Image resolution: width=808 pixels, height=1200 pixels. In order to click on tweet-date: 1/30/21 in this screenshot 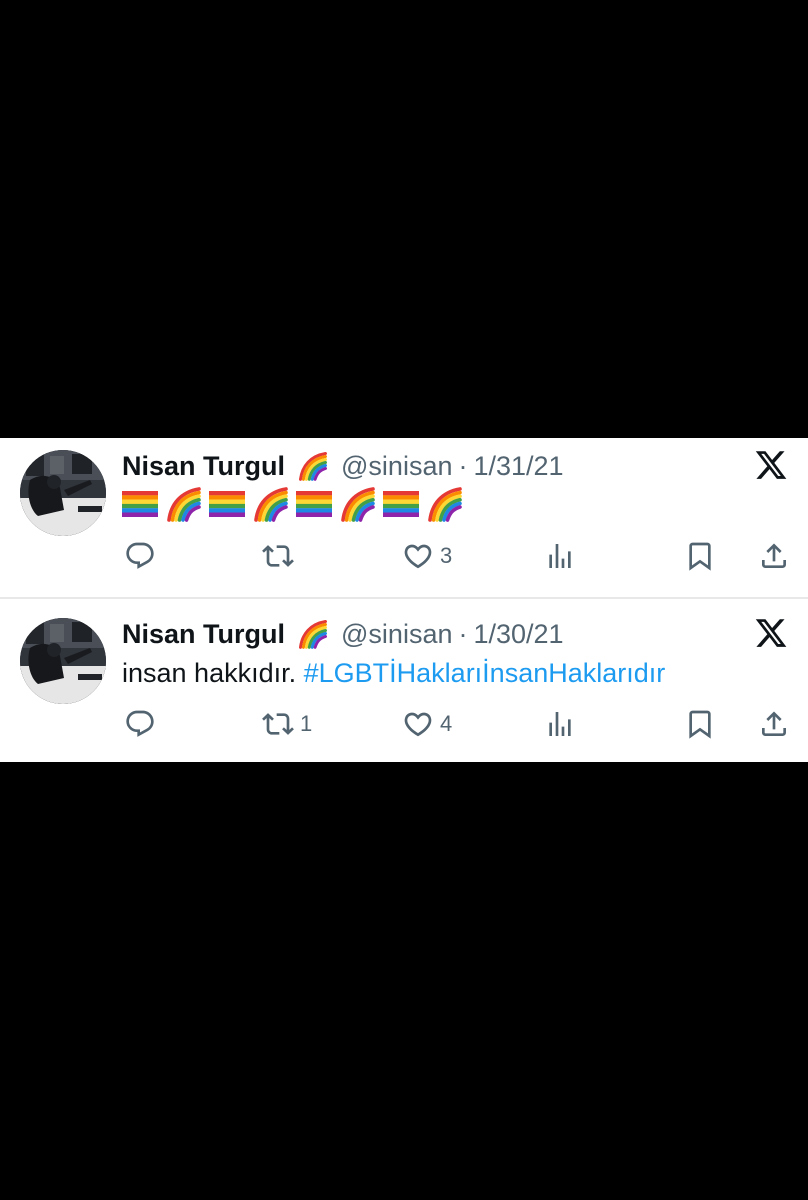, I will do `click(518, 634)`.